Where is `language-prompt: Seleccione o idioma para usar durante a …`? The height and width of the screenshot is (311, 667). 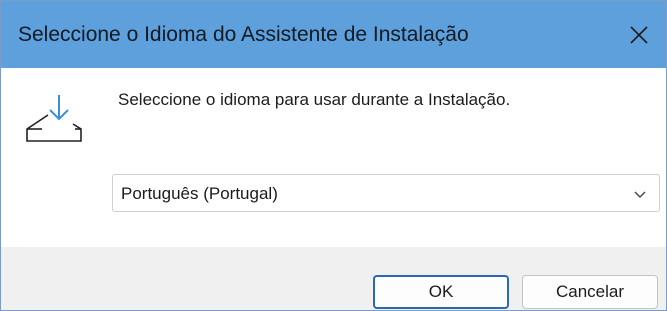
language-prompt: Seleccione o idioma para usar durante a … is located at coordinates (314, 99).